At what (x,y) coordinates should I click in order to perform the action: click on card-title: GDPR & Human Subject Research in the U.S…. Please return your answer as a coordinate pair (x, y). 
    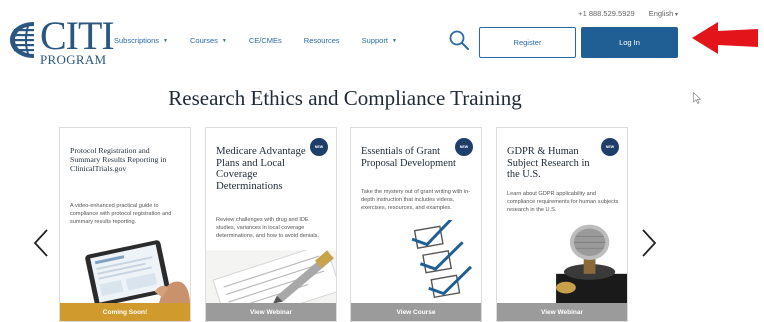
    Looking at the image, I should click on (548, 163).